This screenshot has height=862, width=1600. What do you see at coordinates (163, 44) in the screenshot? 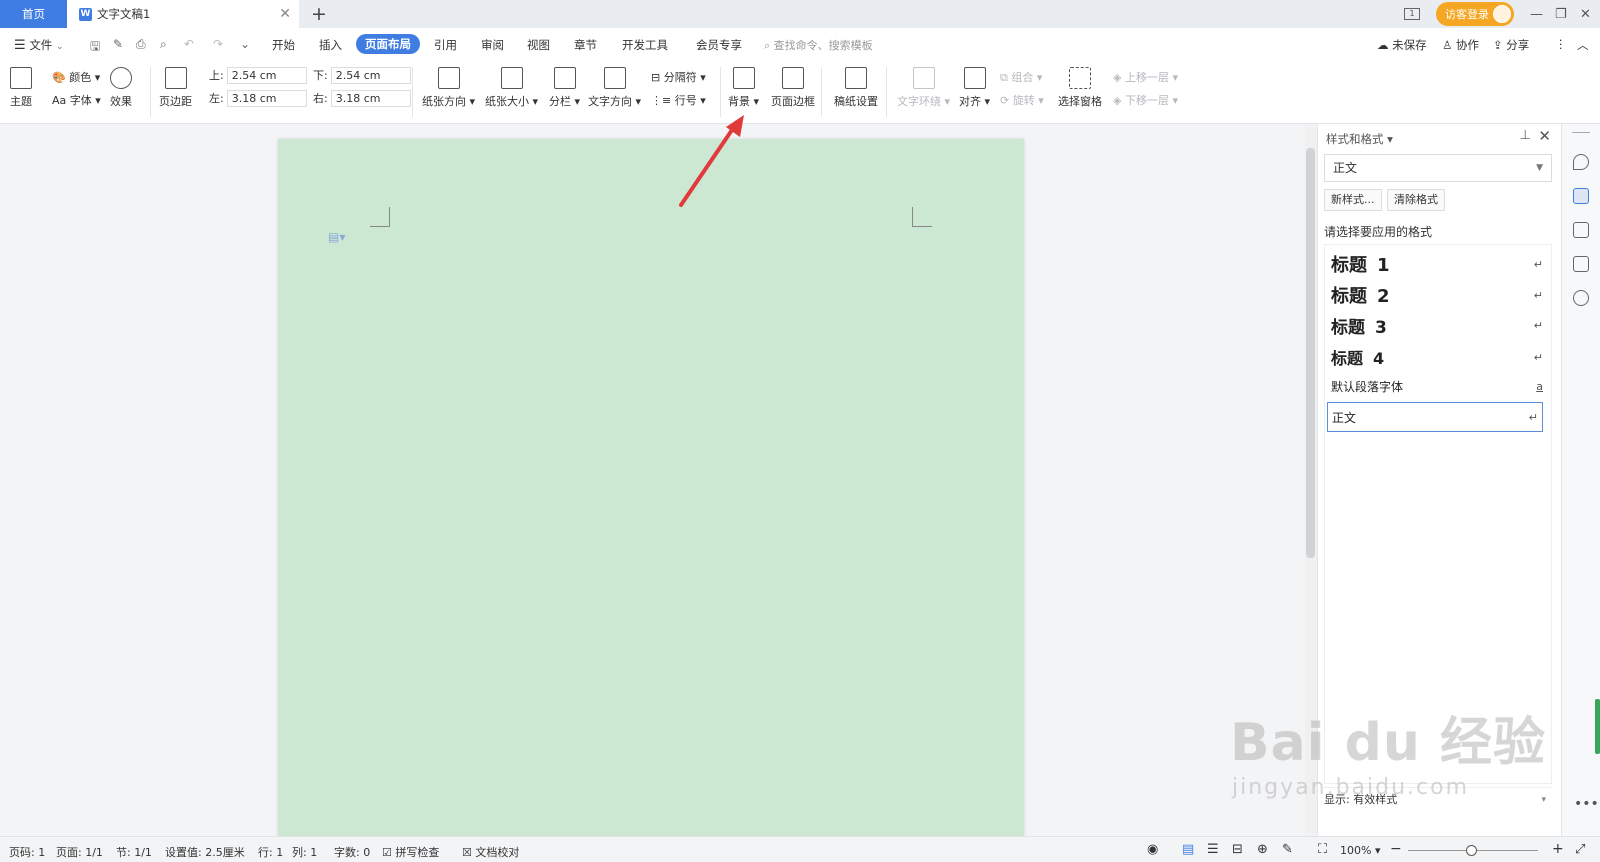
I see `print-preview-icon: ⌕` at bounding box center [163, 44].